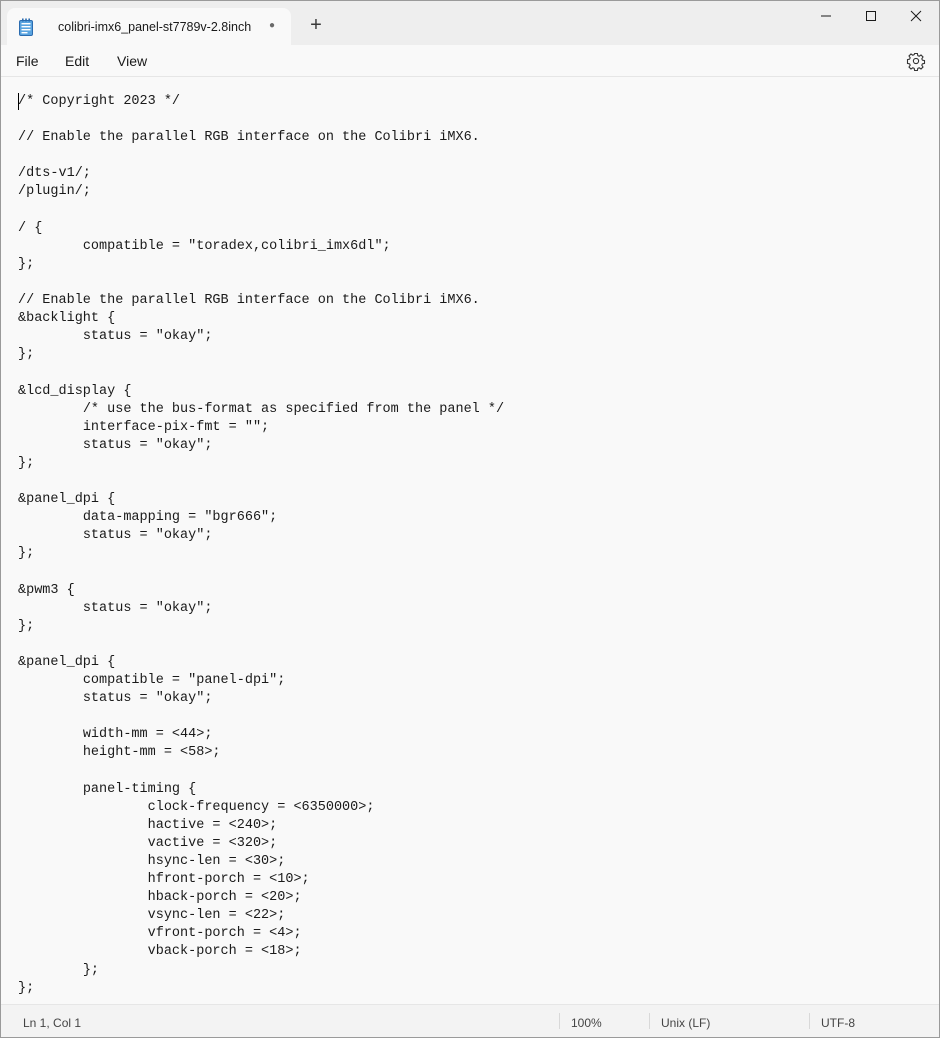  I want to click on minimize-button, so click(826, 17).